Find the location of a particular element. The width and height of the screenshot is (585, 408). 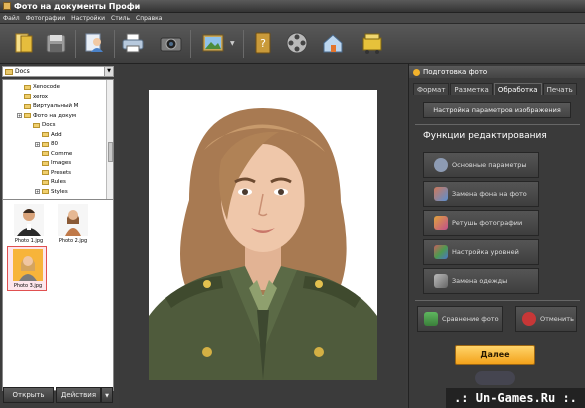

button-label: Замена одежды is located at coordinates (480, 281).